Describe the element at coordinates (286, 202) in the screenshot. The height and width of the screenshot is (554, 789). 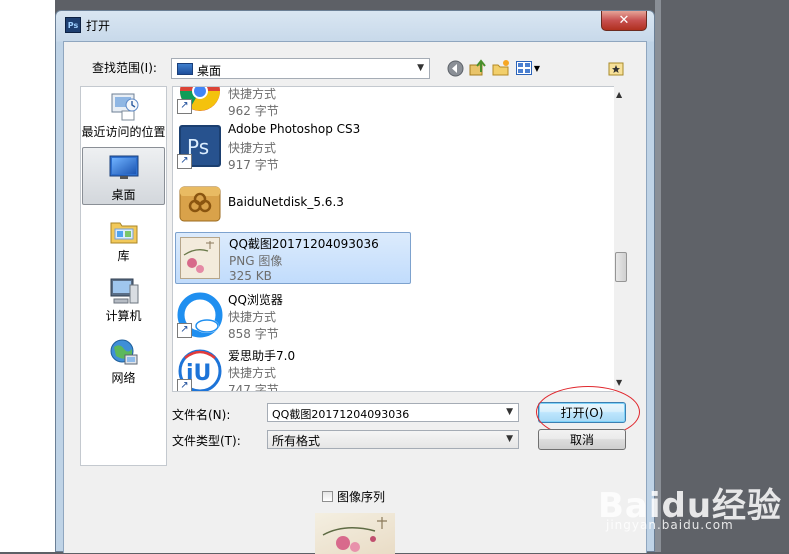
I see `file-name: BaiduNetdisk_5.6.3` at that location.